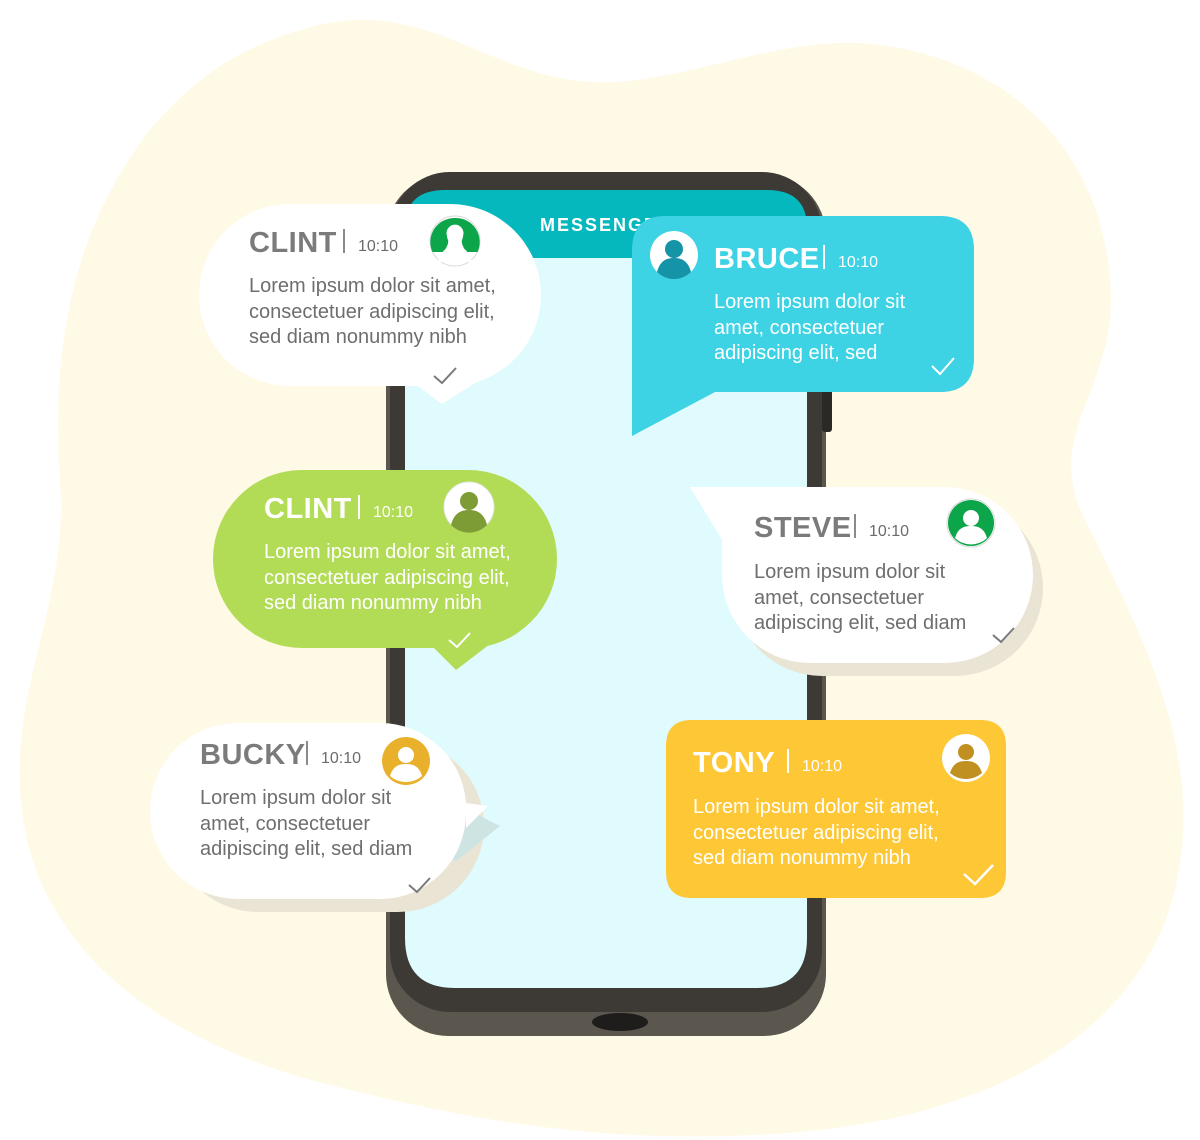 This screenshot has height=1140, width=1200. What do you see at coordinates (734, 763) in the screenshot?
I see `sender-name: TONY` at bounding box center [734, 763].